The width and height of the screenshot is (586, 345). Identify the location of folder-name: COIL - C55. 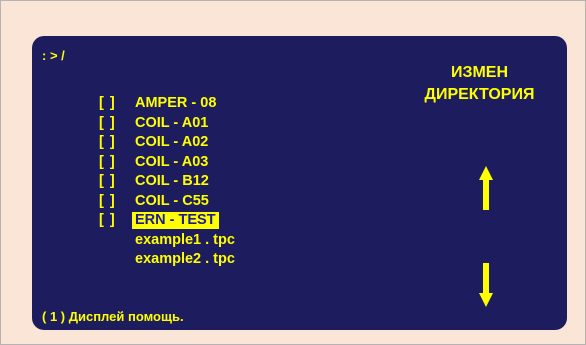
(172, 202).